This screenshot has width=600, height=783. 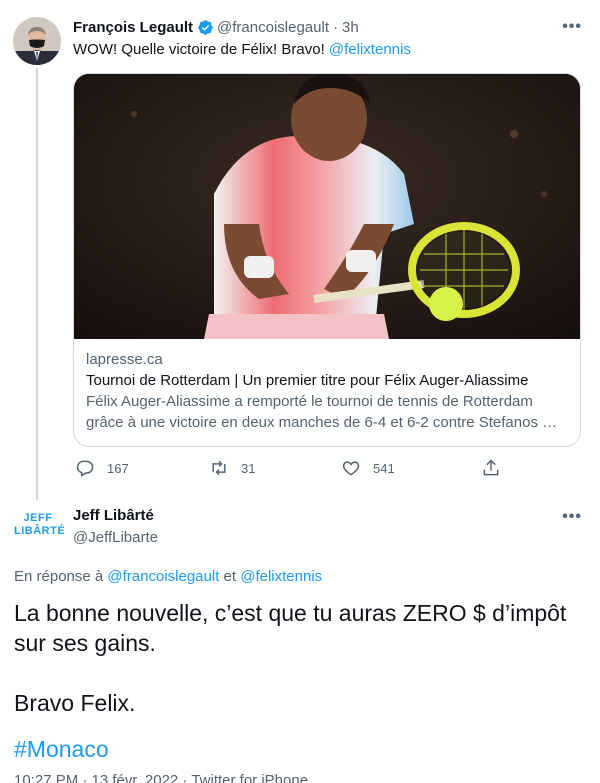 I want to click on author-name: Jeff Libârté, so click(x=113, y=515).